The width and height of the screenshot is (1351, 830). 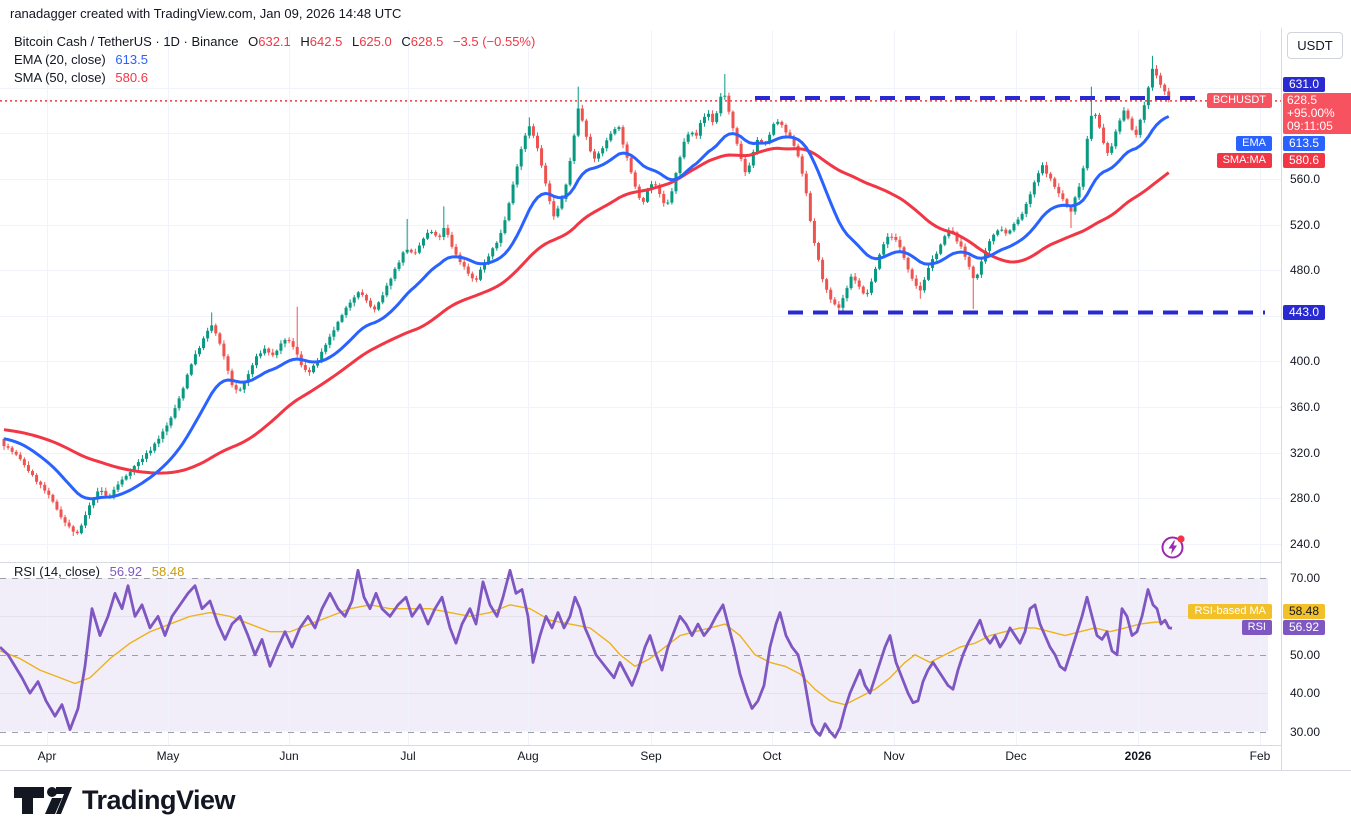 What do you see at coordinates (60, 59) in the screenshot?
I see `ema-label: EMA (20, close)` at bounding box center [60, 59].